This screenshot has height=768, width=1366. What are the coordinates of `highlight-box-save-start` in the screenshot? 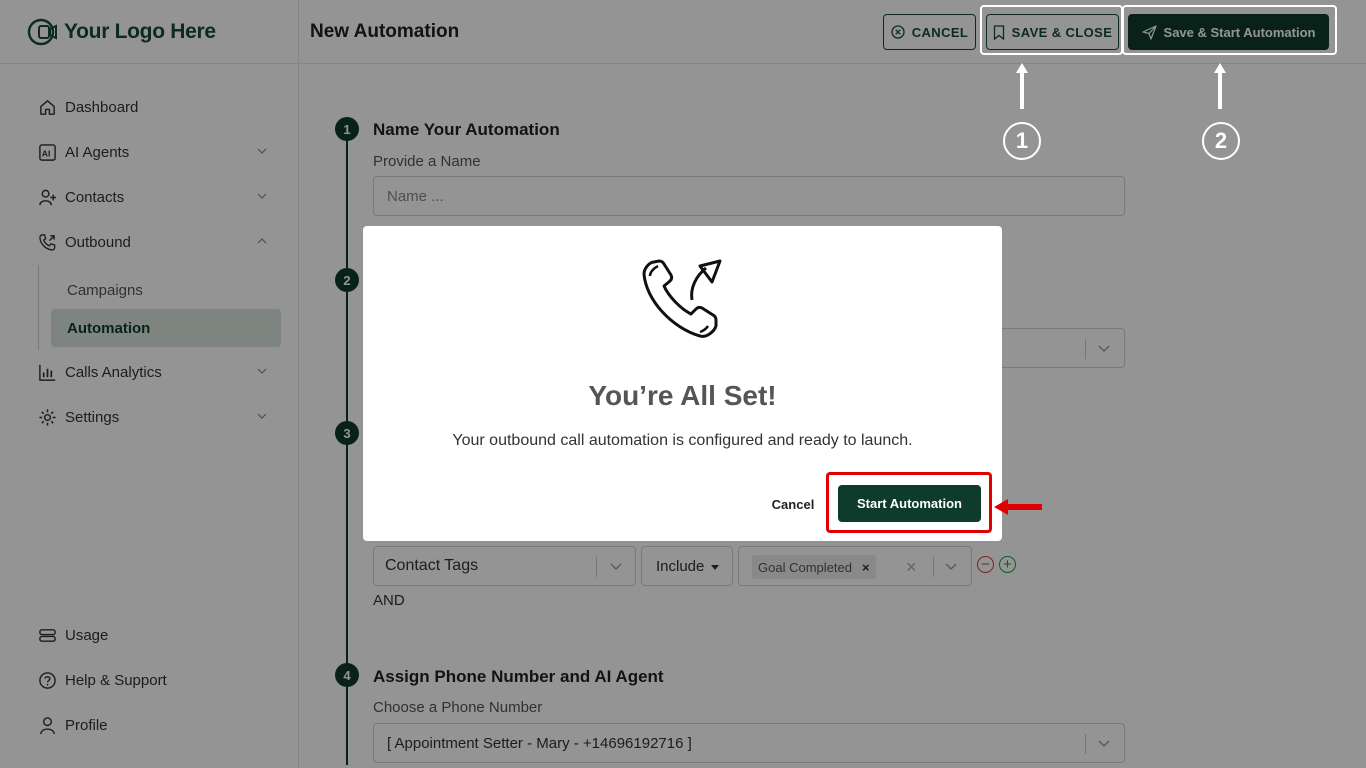 It's located at (1229, 30).